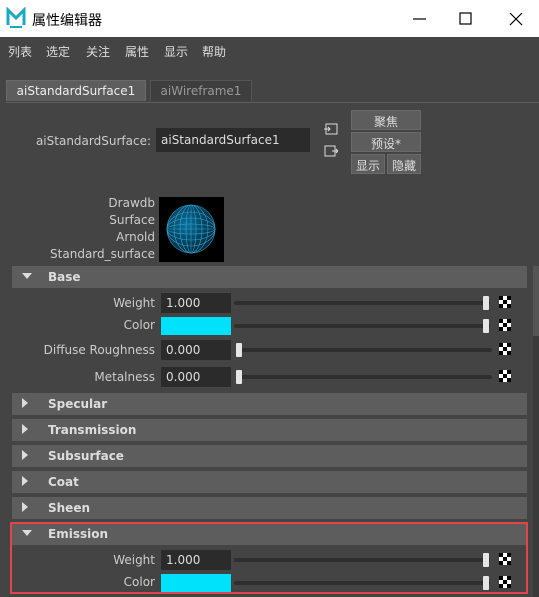 The image size is (539, 597). What do you see at coordinates (362, 303) in the screenshot?
I see `base-weight-slider` at bounding box center [362, 303].